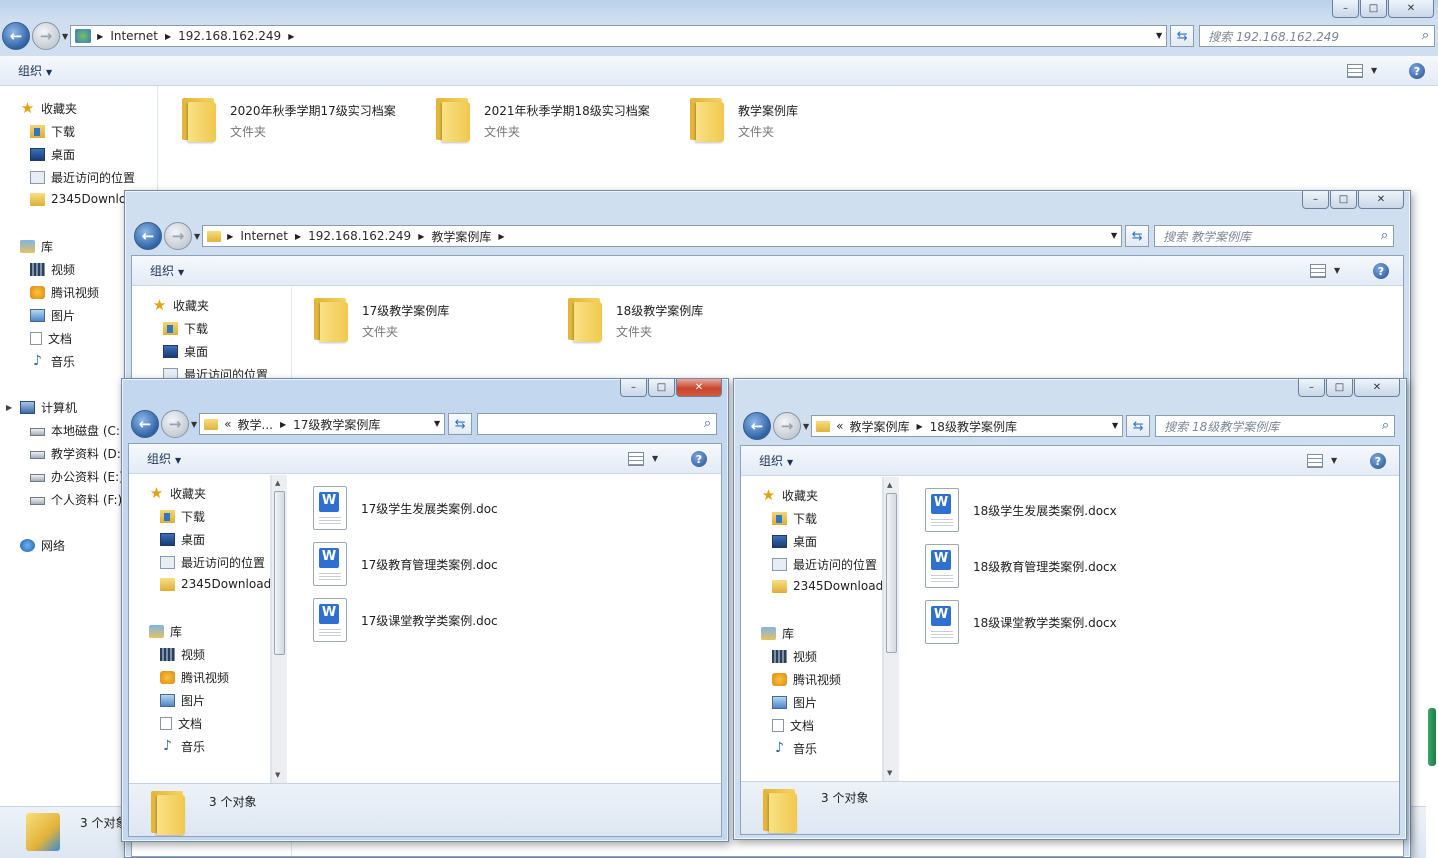 The height and width of the screenshot is (858, 1438). Describe the element at coordinates (973, 426) in the screenshot. I see `breadcrumb-current: 18级教学案例库` at that location.